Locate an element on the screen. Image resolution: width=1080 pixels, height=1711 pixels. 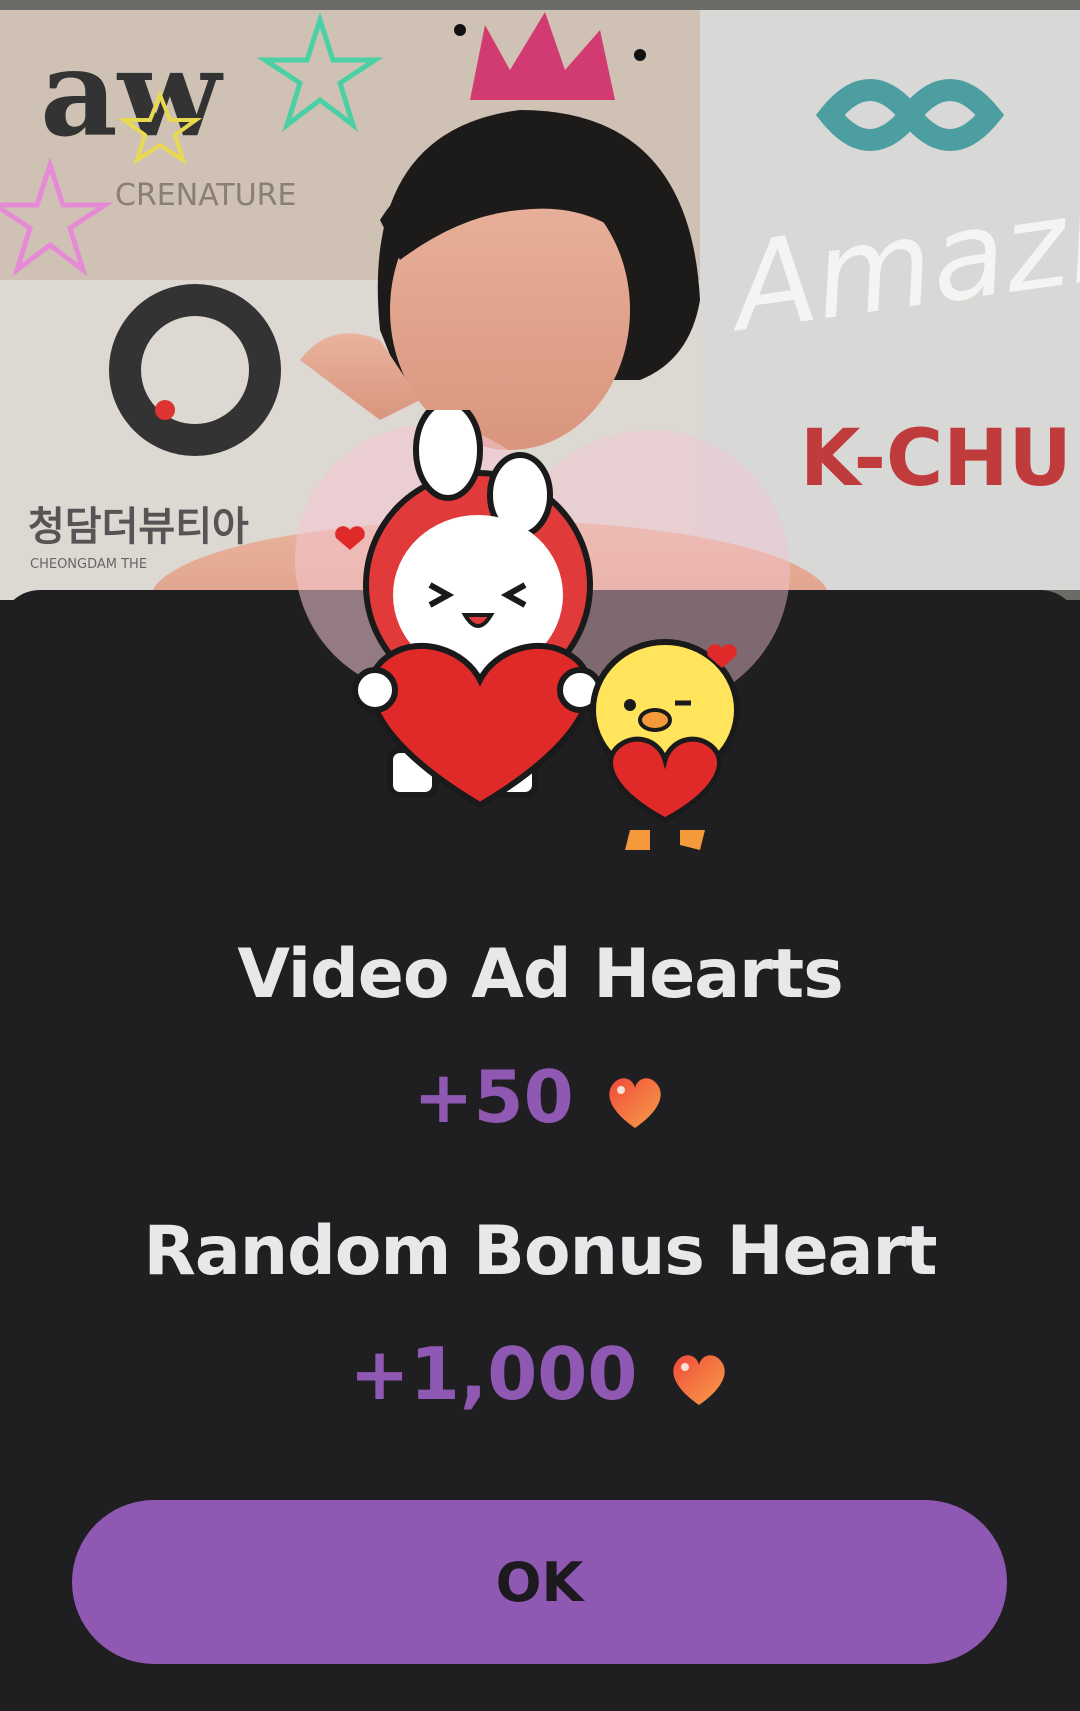
bunny-chick-mascot-illustration is located at coordinates (542, 630).